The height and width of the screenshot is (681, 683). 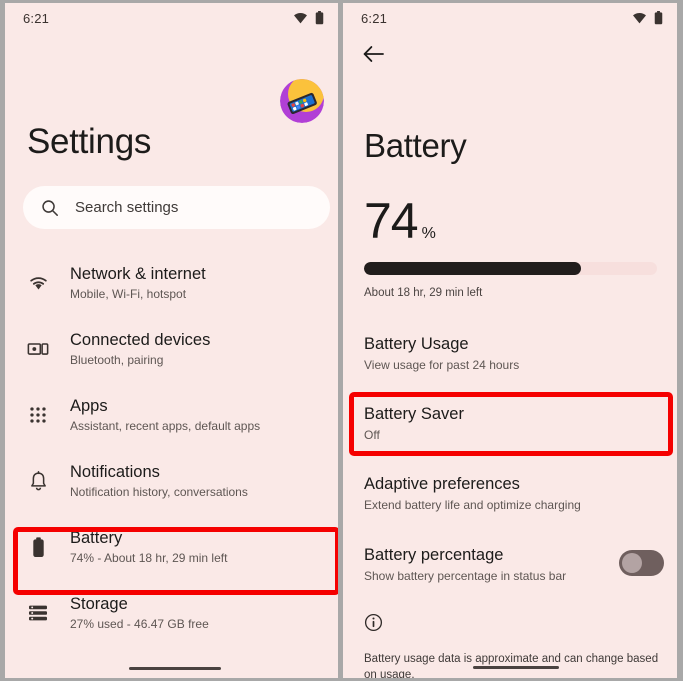 What do you see at coordinates (472, 268) in the screenshot?
I see `battery-level-fill` at bounding box center [472, 268].